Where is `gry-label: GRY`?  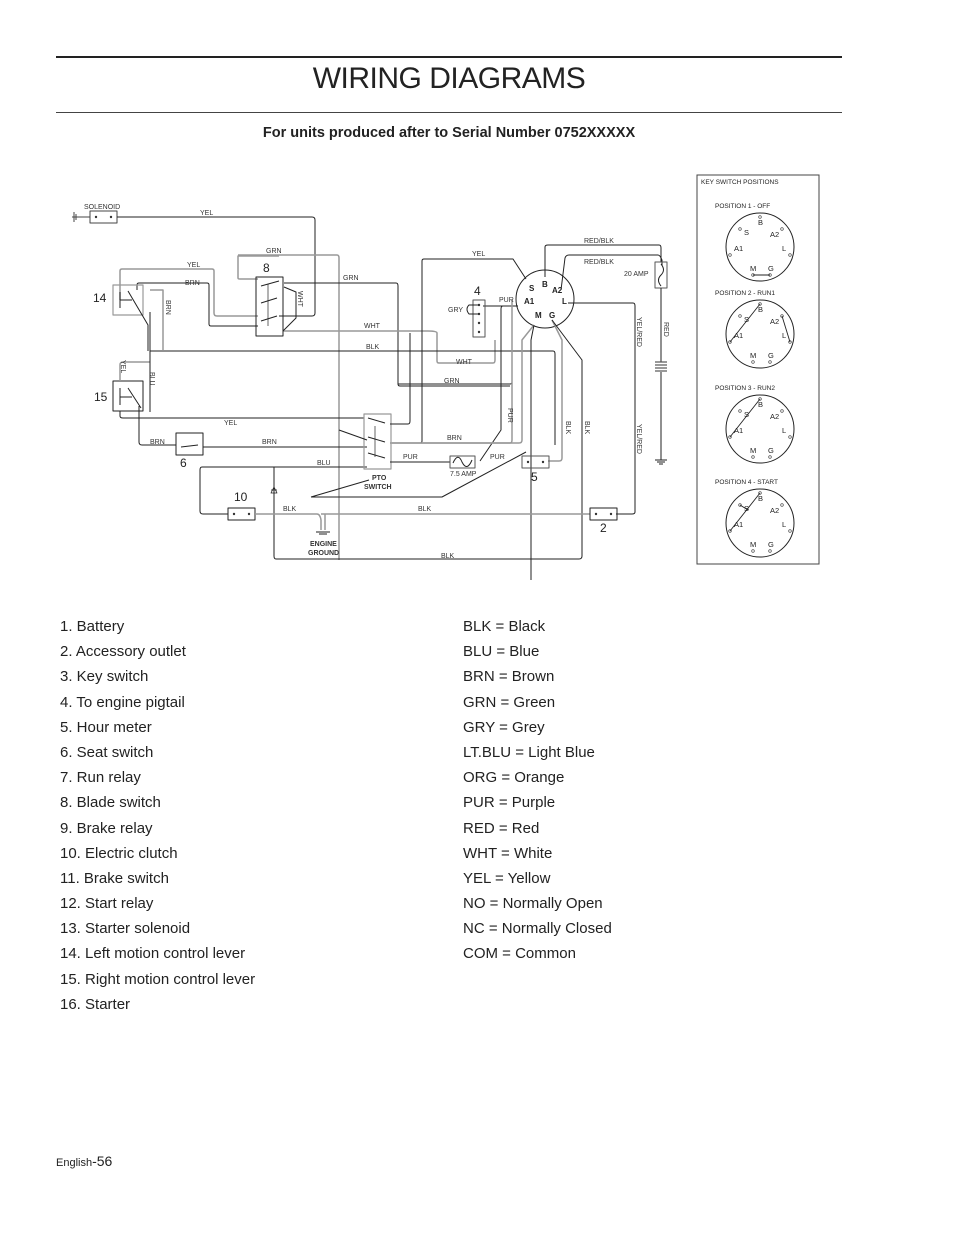 gry-label: GRY is located at coordinates (455, 310).